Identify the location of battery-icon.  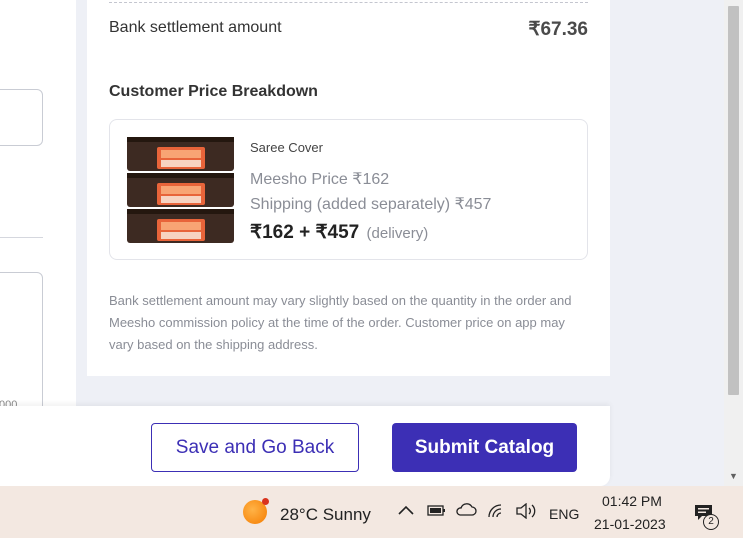
(436, 512).